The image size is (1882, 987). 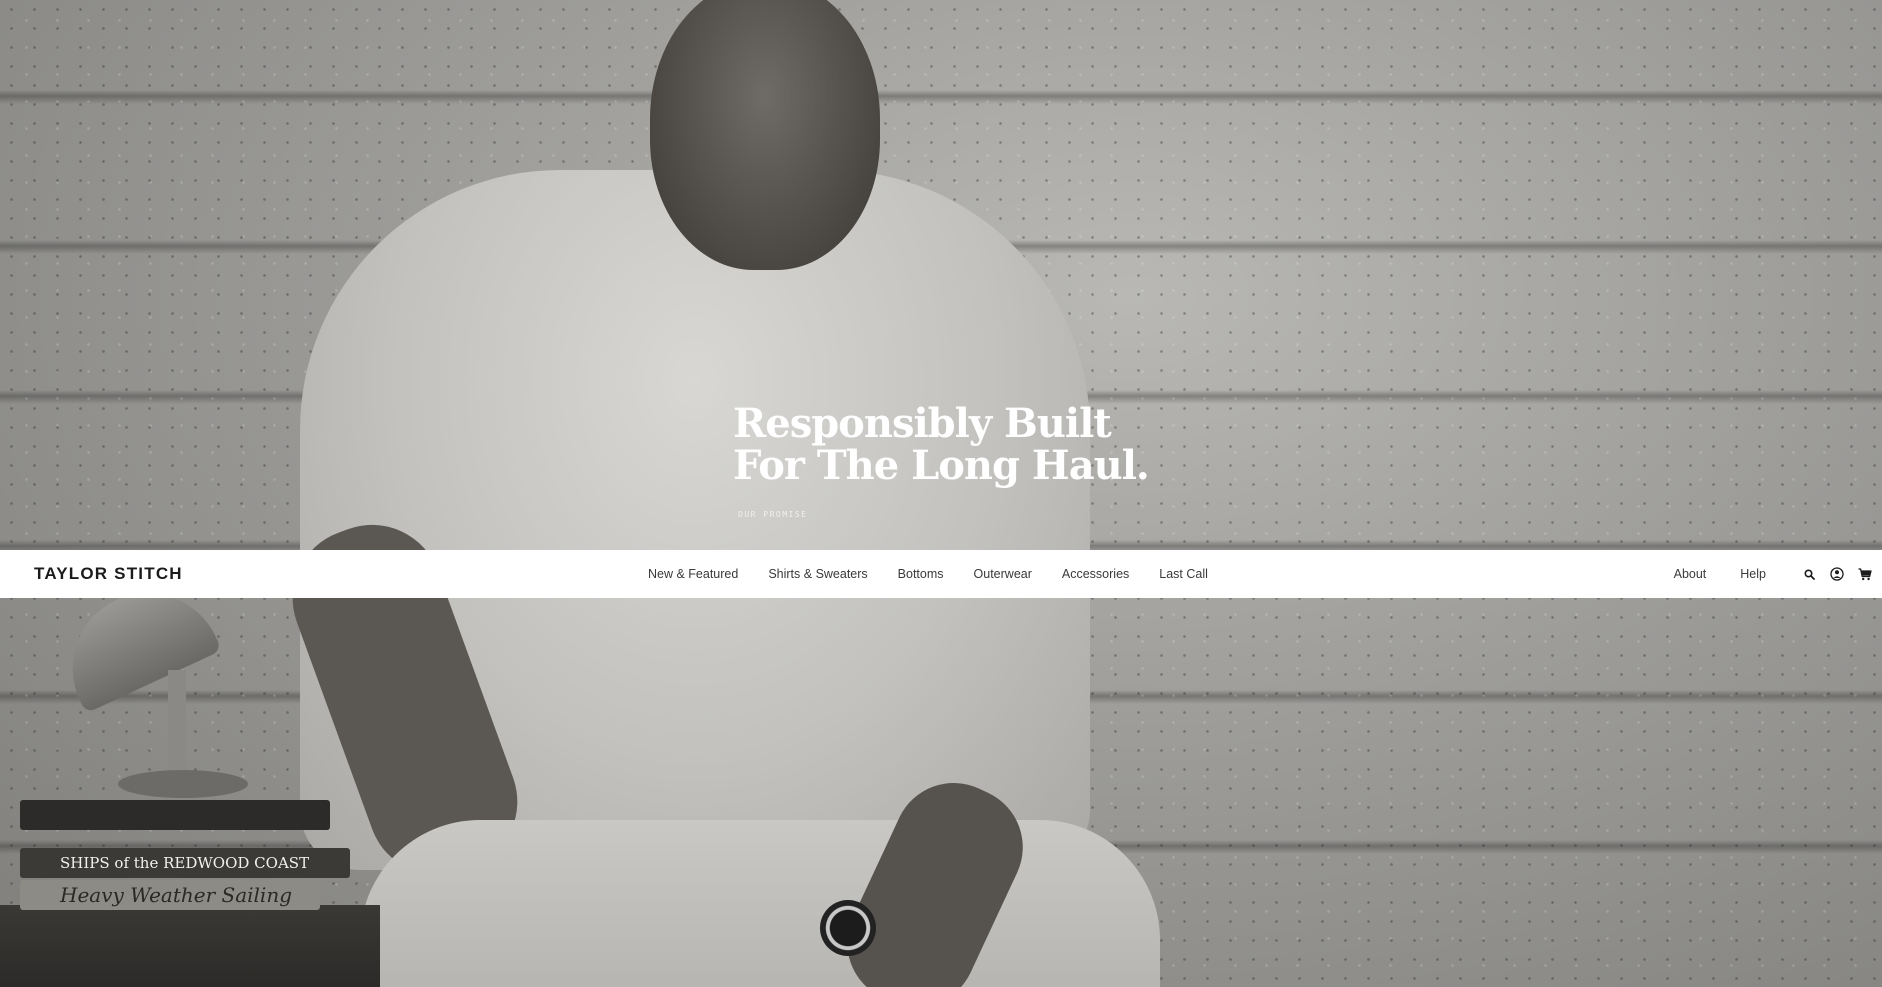 I want to click on nav-item-about: About, so click(x=1690, y=574).